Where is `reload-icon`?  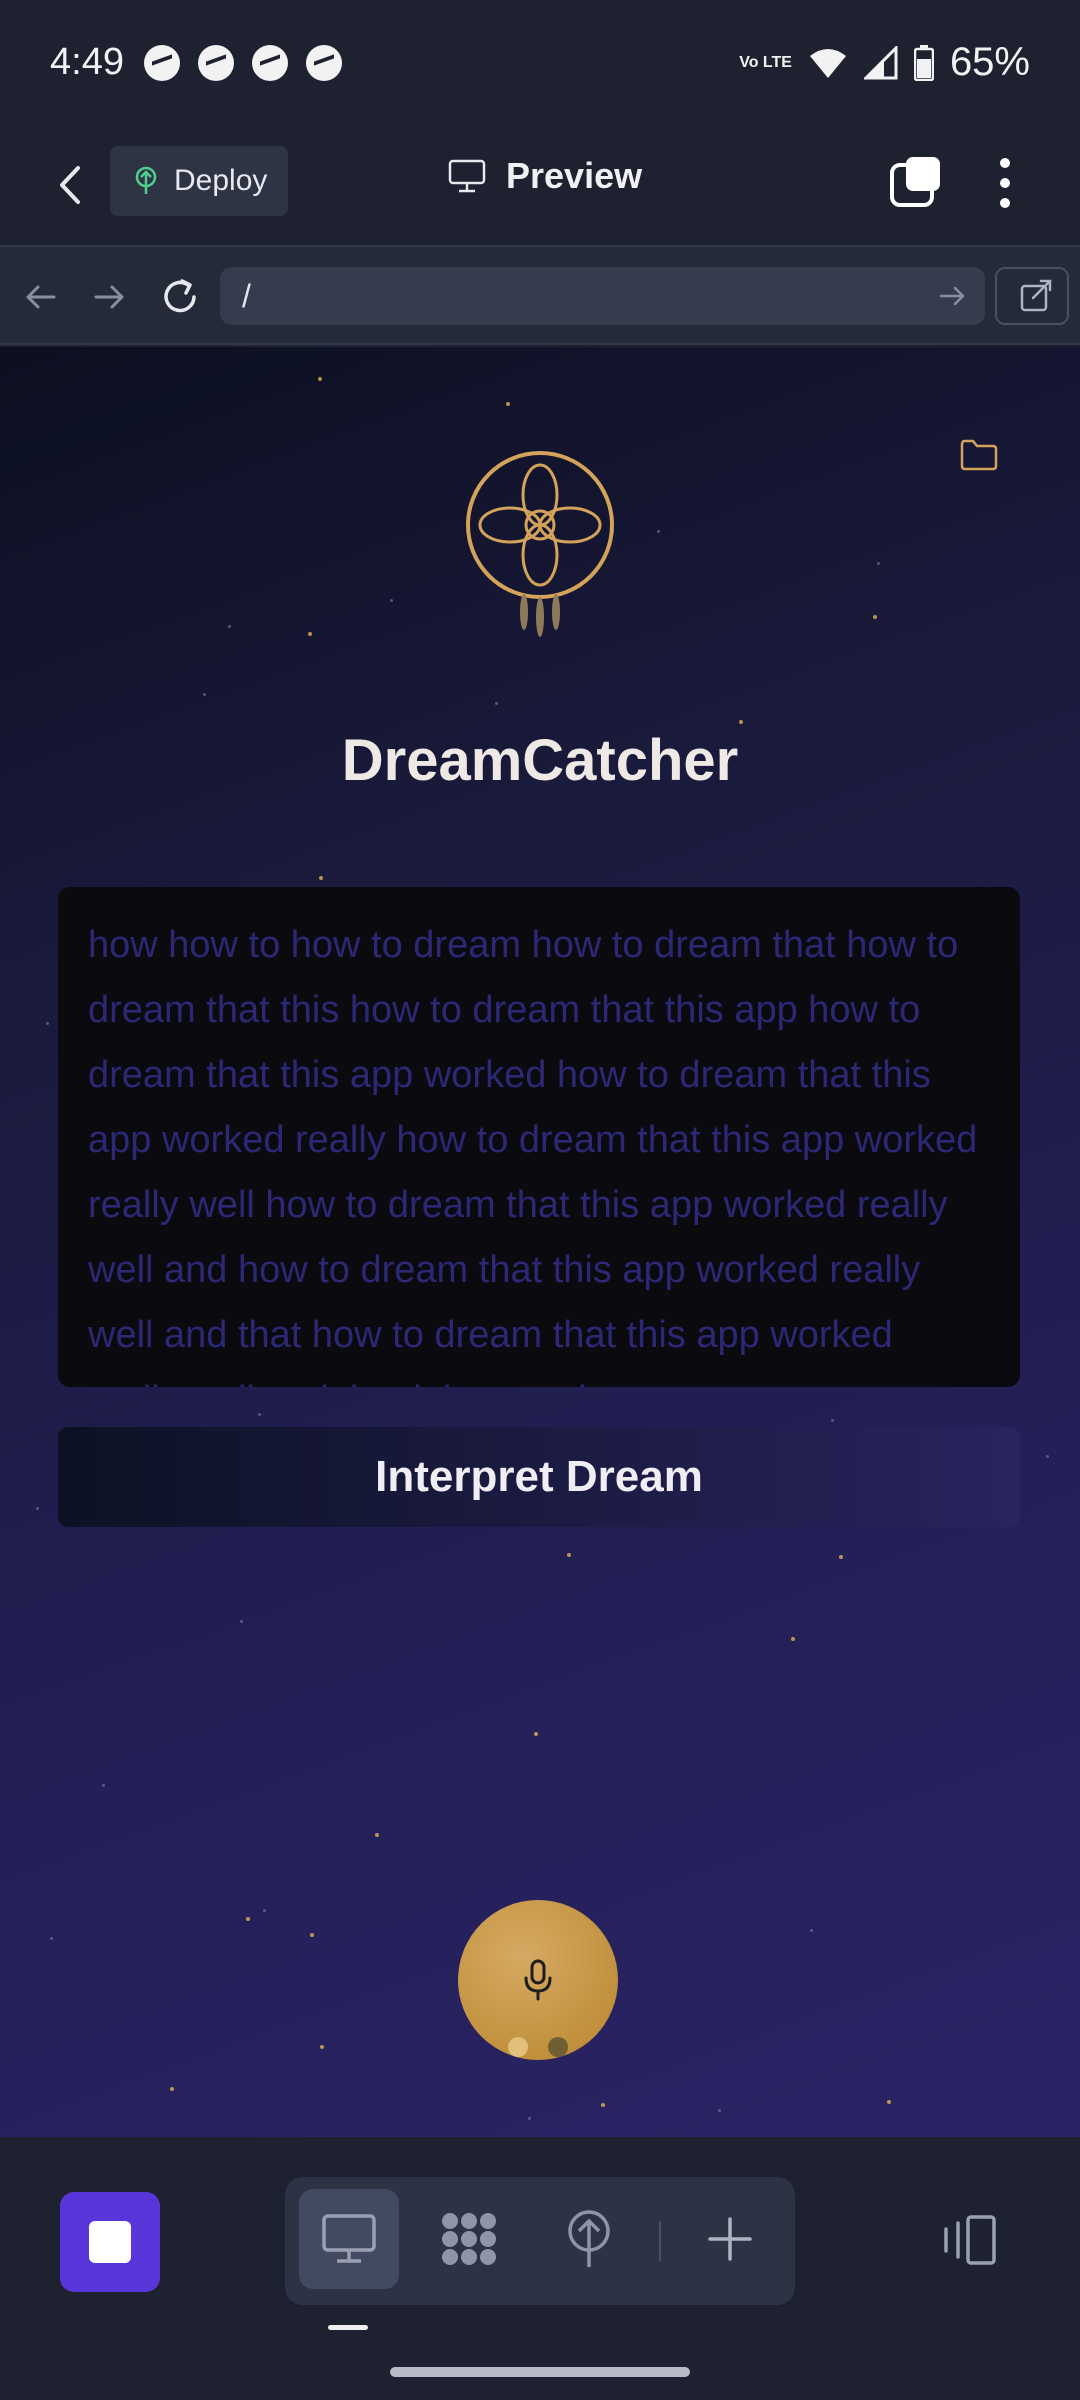 reload-icon is located at coordinates (180, 297).